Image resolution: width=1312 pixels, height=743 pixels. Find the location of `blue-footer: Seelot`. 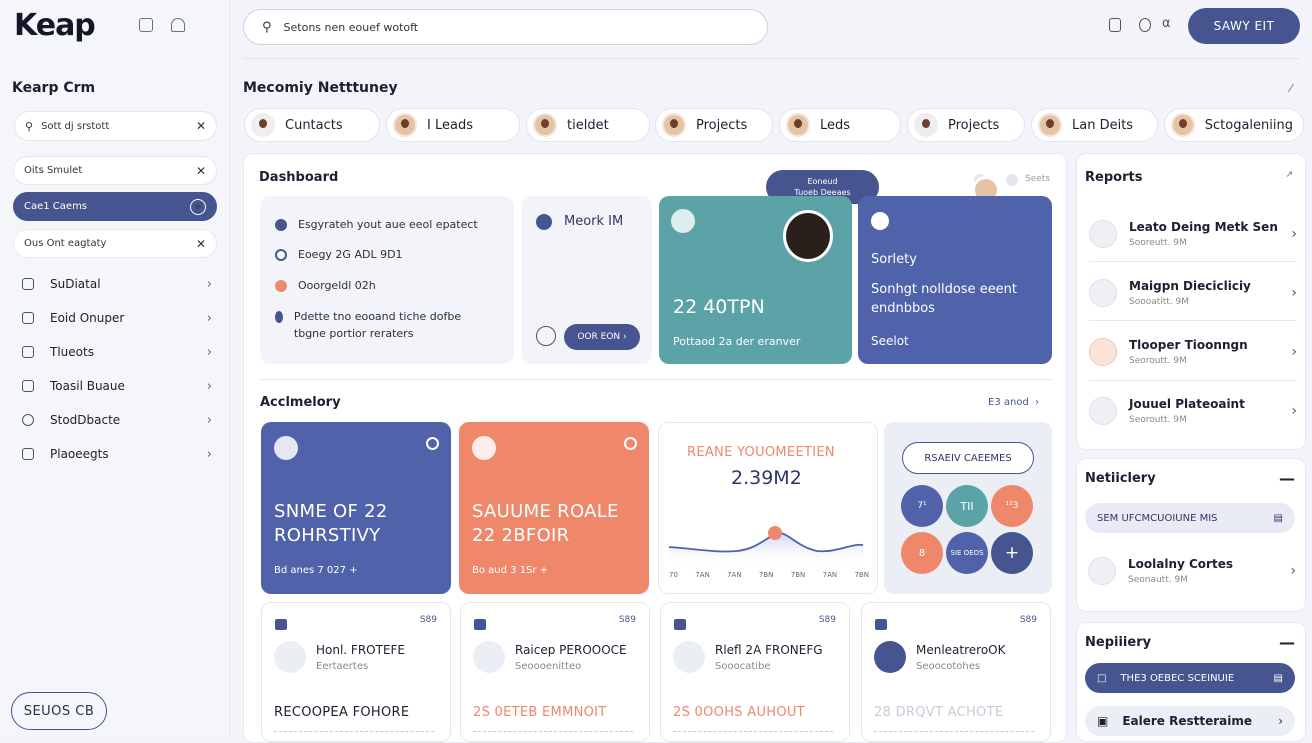

blue-footer: Seelot is located at coordinates (890, 341).